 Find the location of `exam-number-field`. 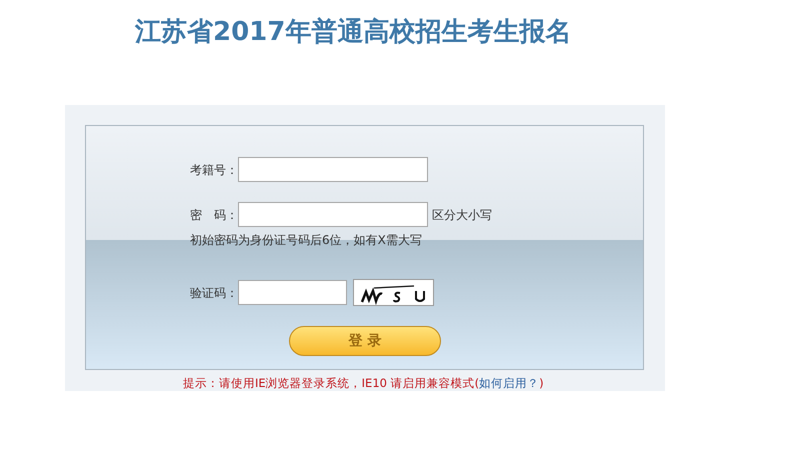

exam-number-field is located at coordinates (333, 169).